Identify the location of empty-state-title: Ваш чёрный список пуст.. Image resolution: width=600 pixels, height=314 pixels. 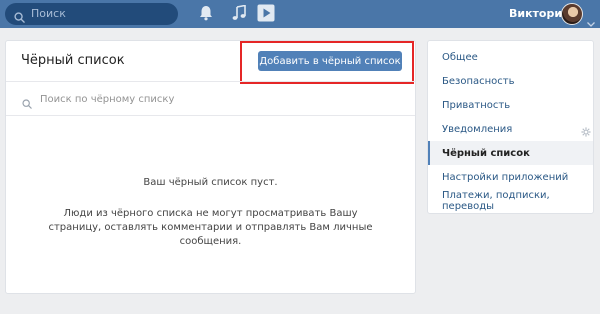
(210, 182).